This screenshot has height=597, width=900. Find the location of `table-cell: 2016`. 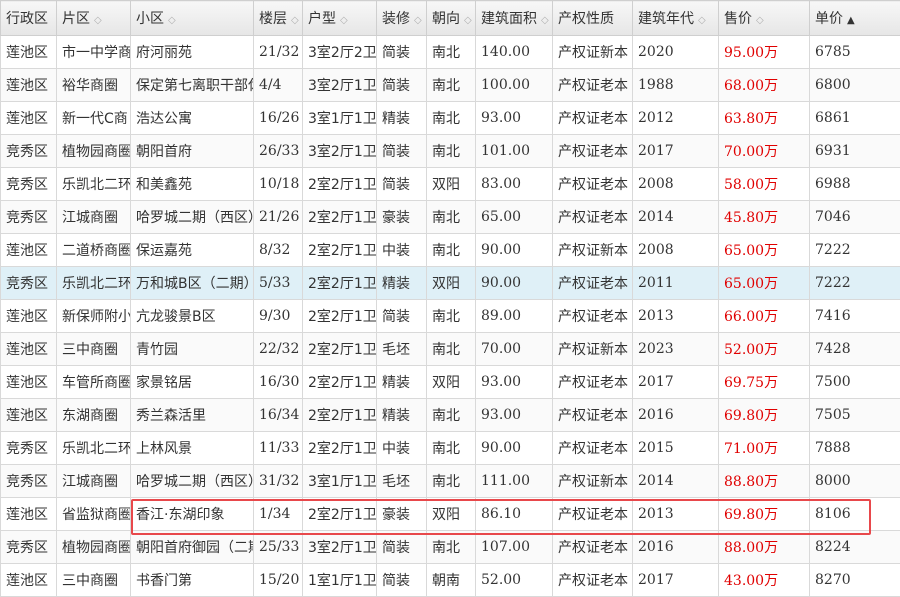

table-cell: 2016 is located at coordinates (676, 415).